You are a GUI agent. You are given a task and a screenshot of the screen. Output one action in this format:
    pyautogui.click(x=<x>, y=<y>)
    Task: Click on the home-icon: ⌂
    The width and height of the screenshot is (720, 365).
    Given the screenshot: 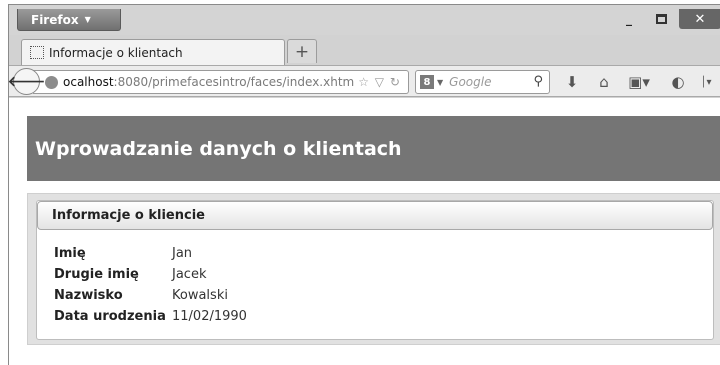 What is the action you would take?
    pyautogui.click(x=604, y=82)
    